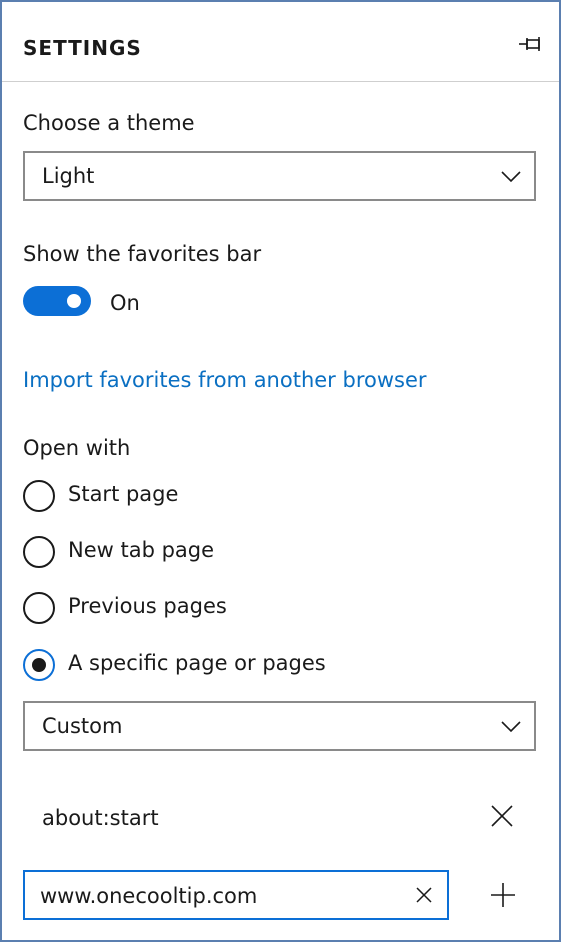  I want to click on pages-select: Custom, so click(279, 726).